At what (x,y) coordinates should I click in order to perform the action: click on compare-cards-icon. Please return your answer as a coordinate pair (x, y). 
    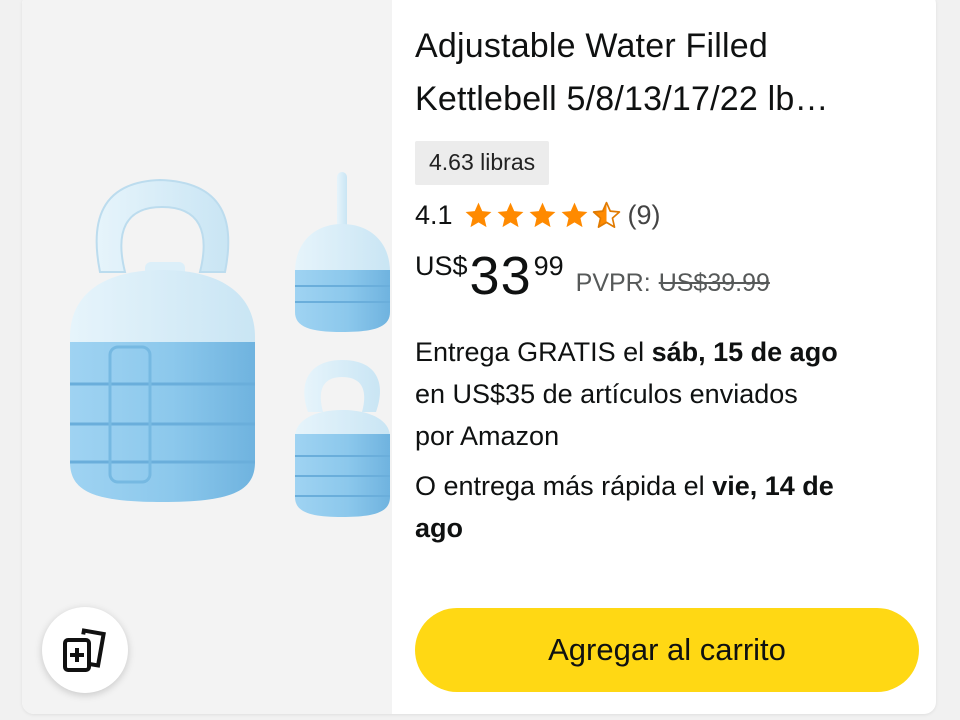
    Looking at the image, I should click on (84, 650).